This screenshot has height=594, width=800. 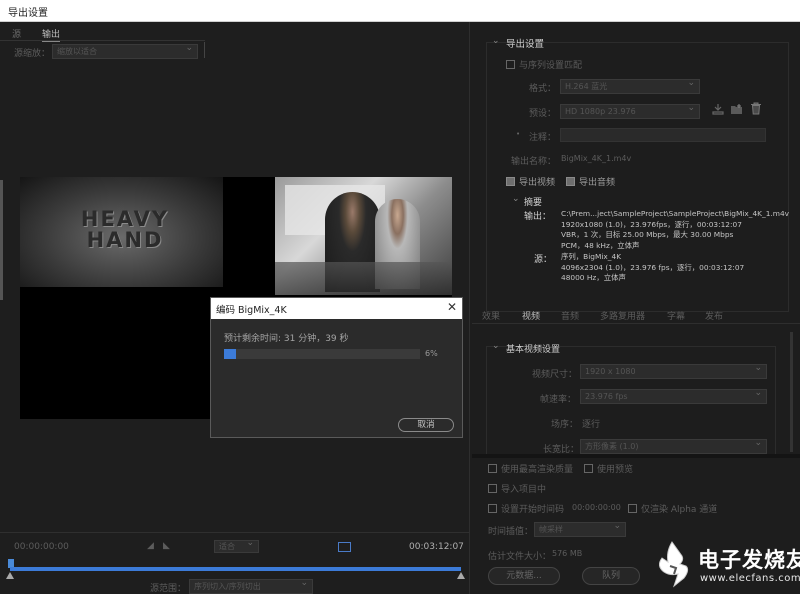 I want to click on tab-video: 视频, so click(x=531, y=315).